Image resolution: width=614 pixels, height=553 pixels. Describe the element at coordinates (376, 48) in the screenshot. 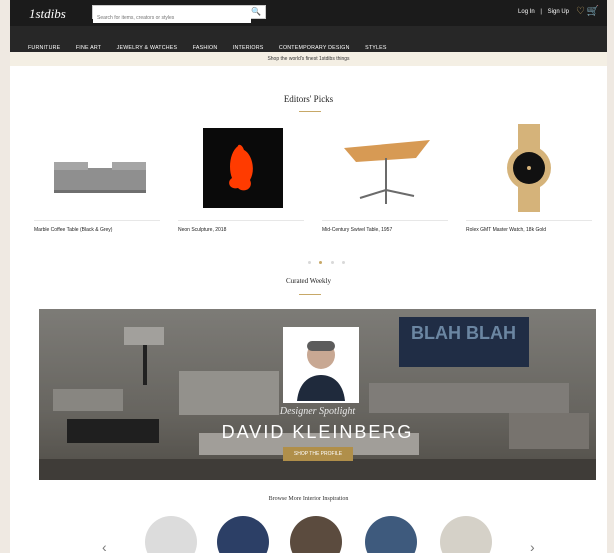

I see `nav-item-styles: STYLES` at that location.